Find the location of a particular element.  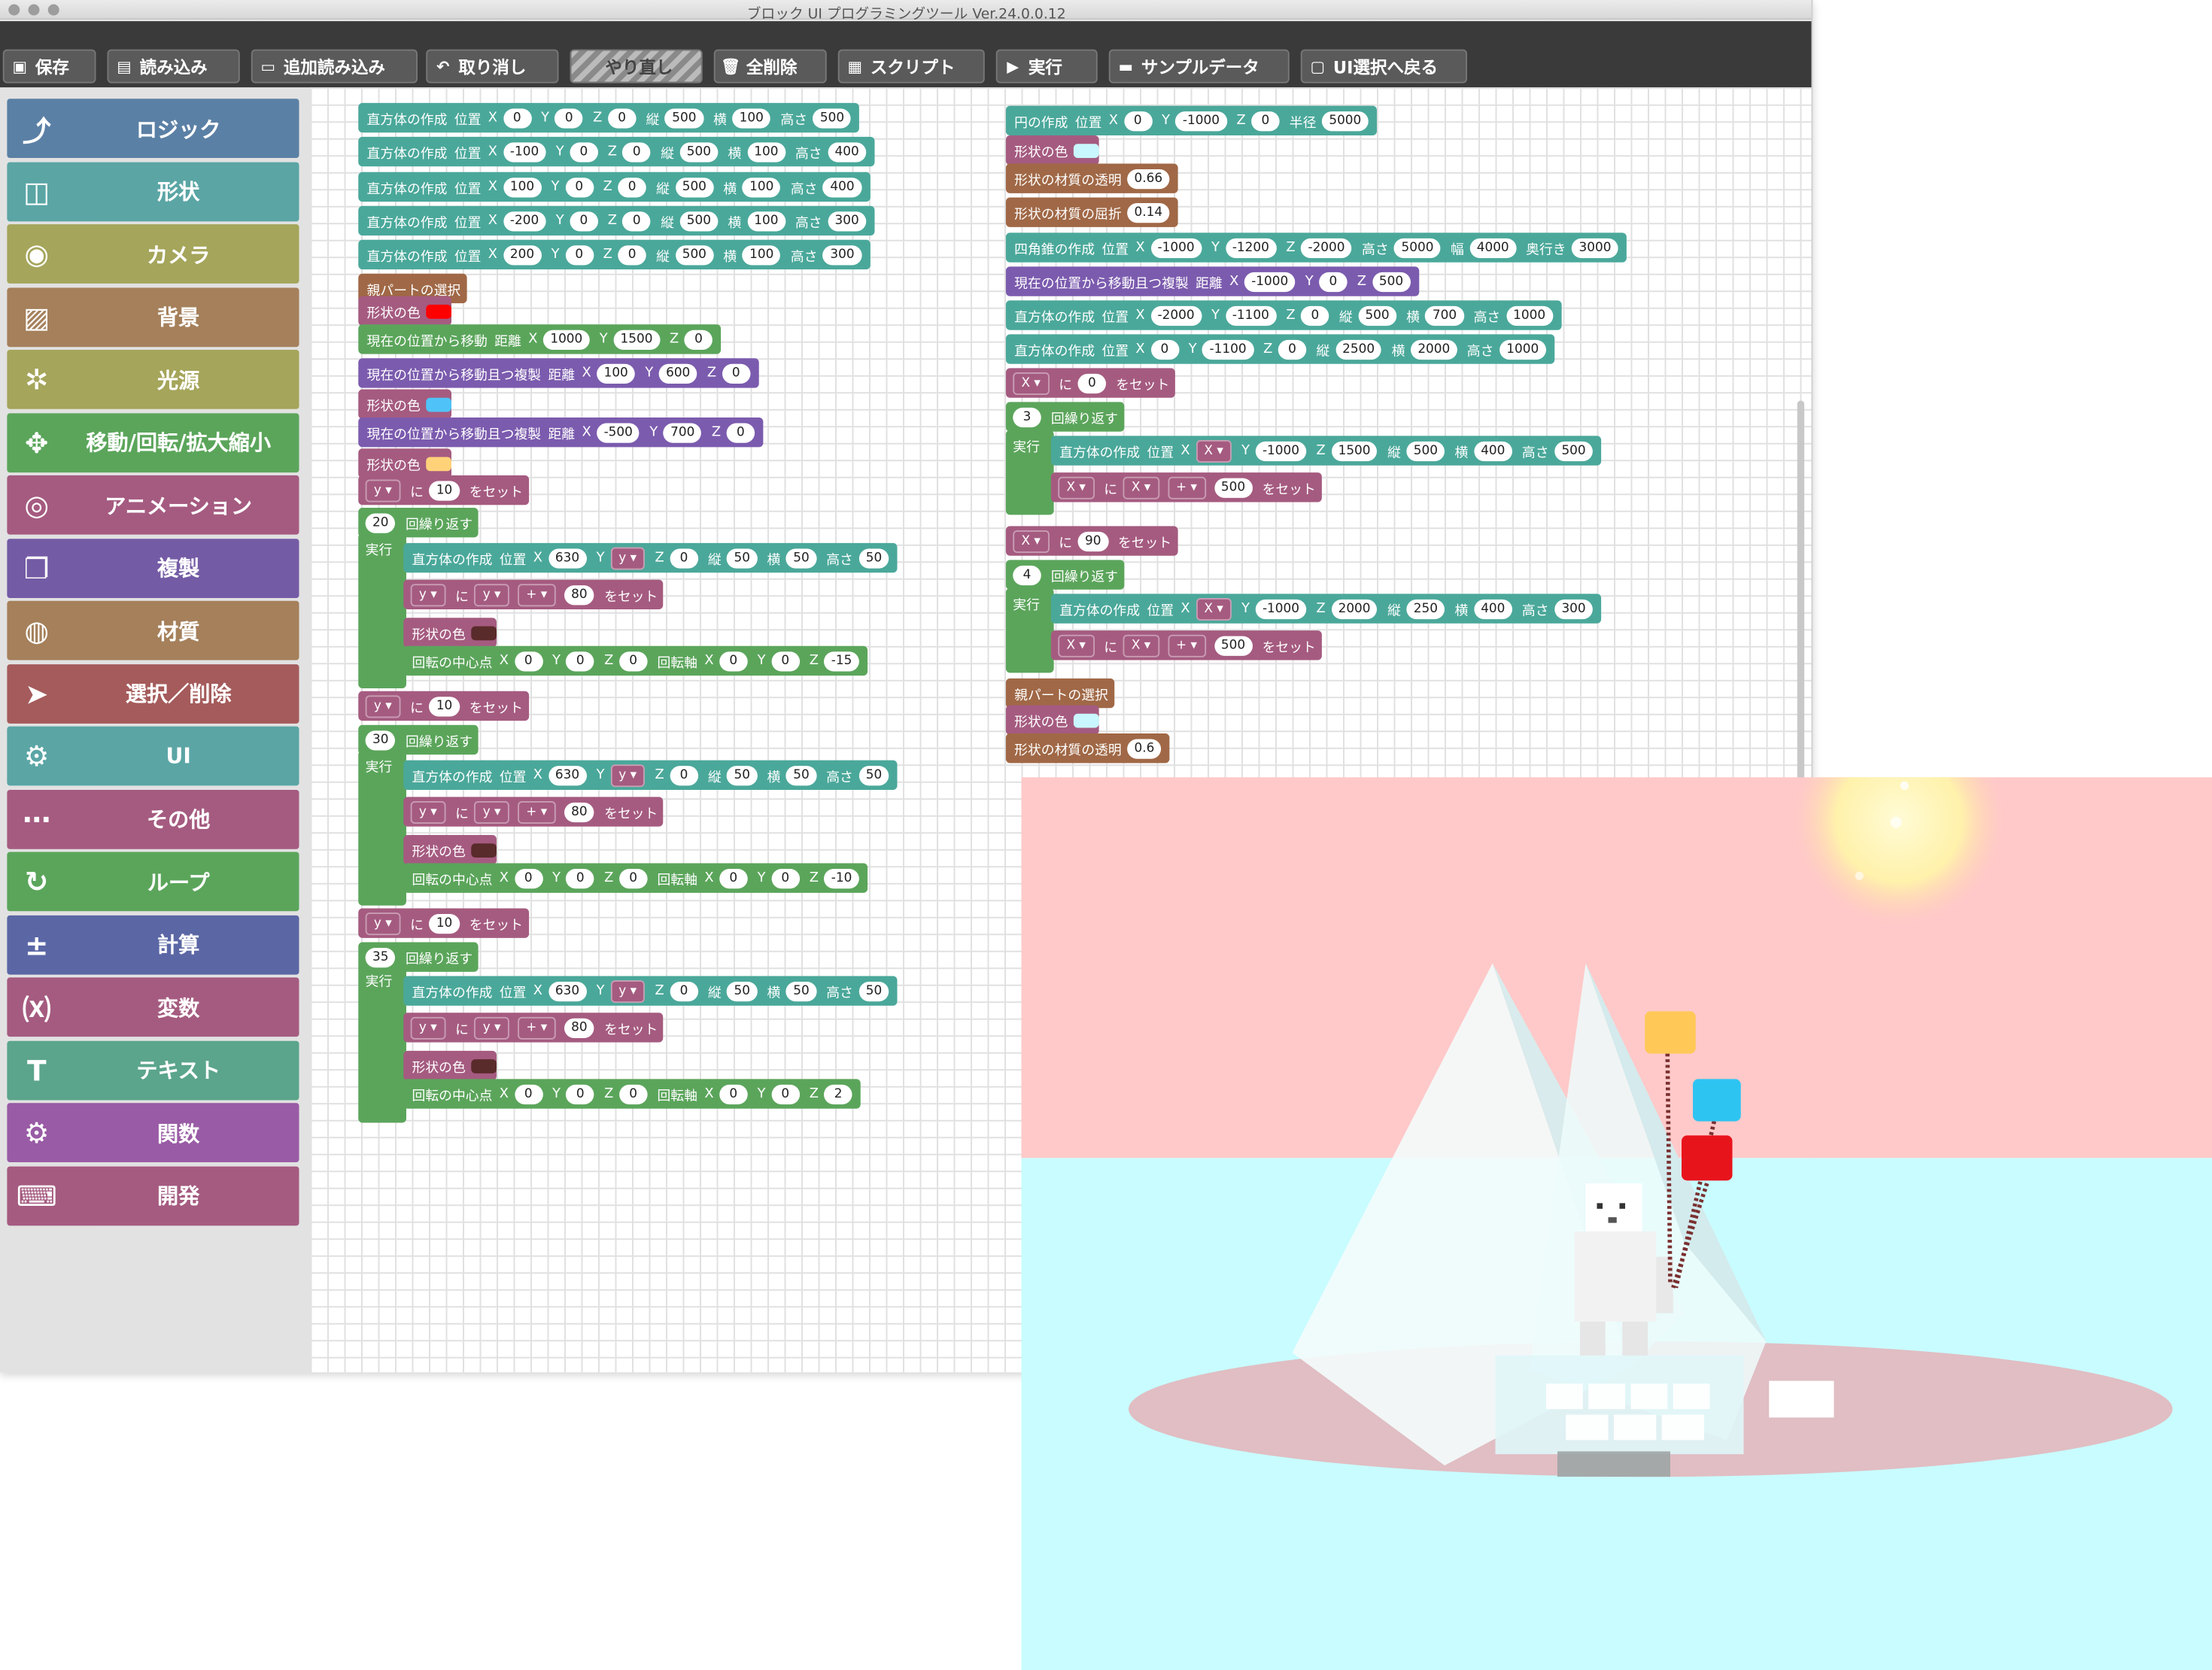

add-load-button: ▭追加読み込み is located at coordinates (334, 67).